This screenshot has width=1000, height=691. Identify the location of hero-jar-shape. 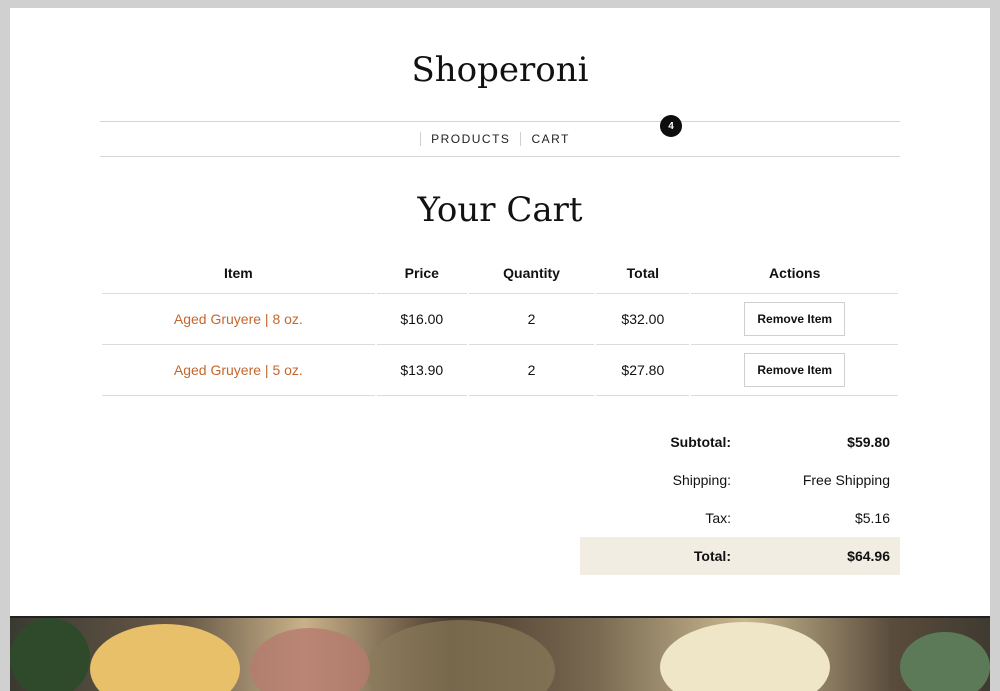
(460, 655).